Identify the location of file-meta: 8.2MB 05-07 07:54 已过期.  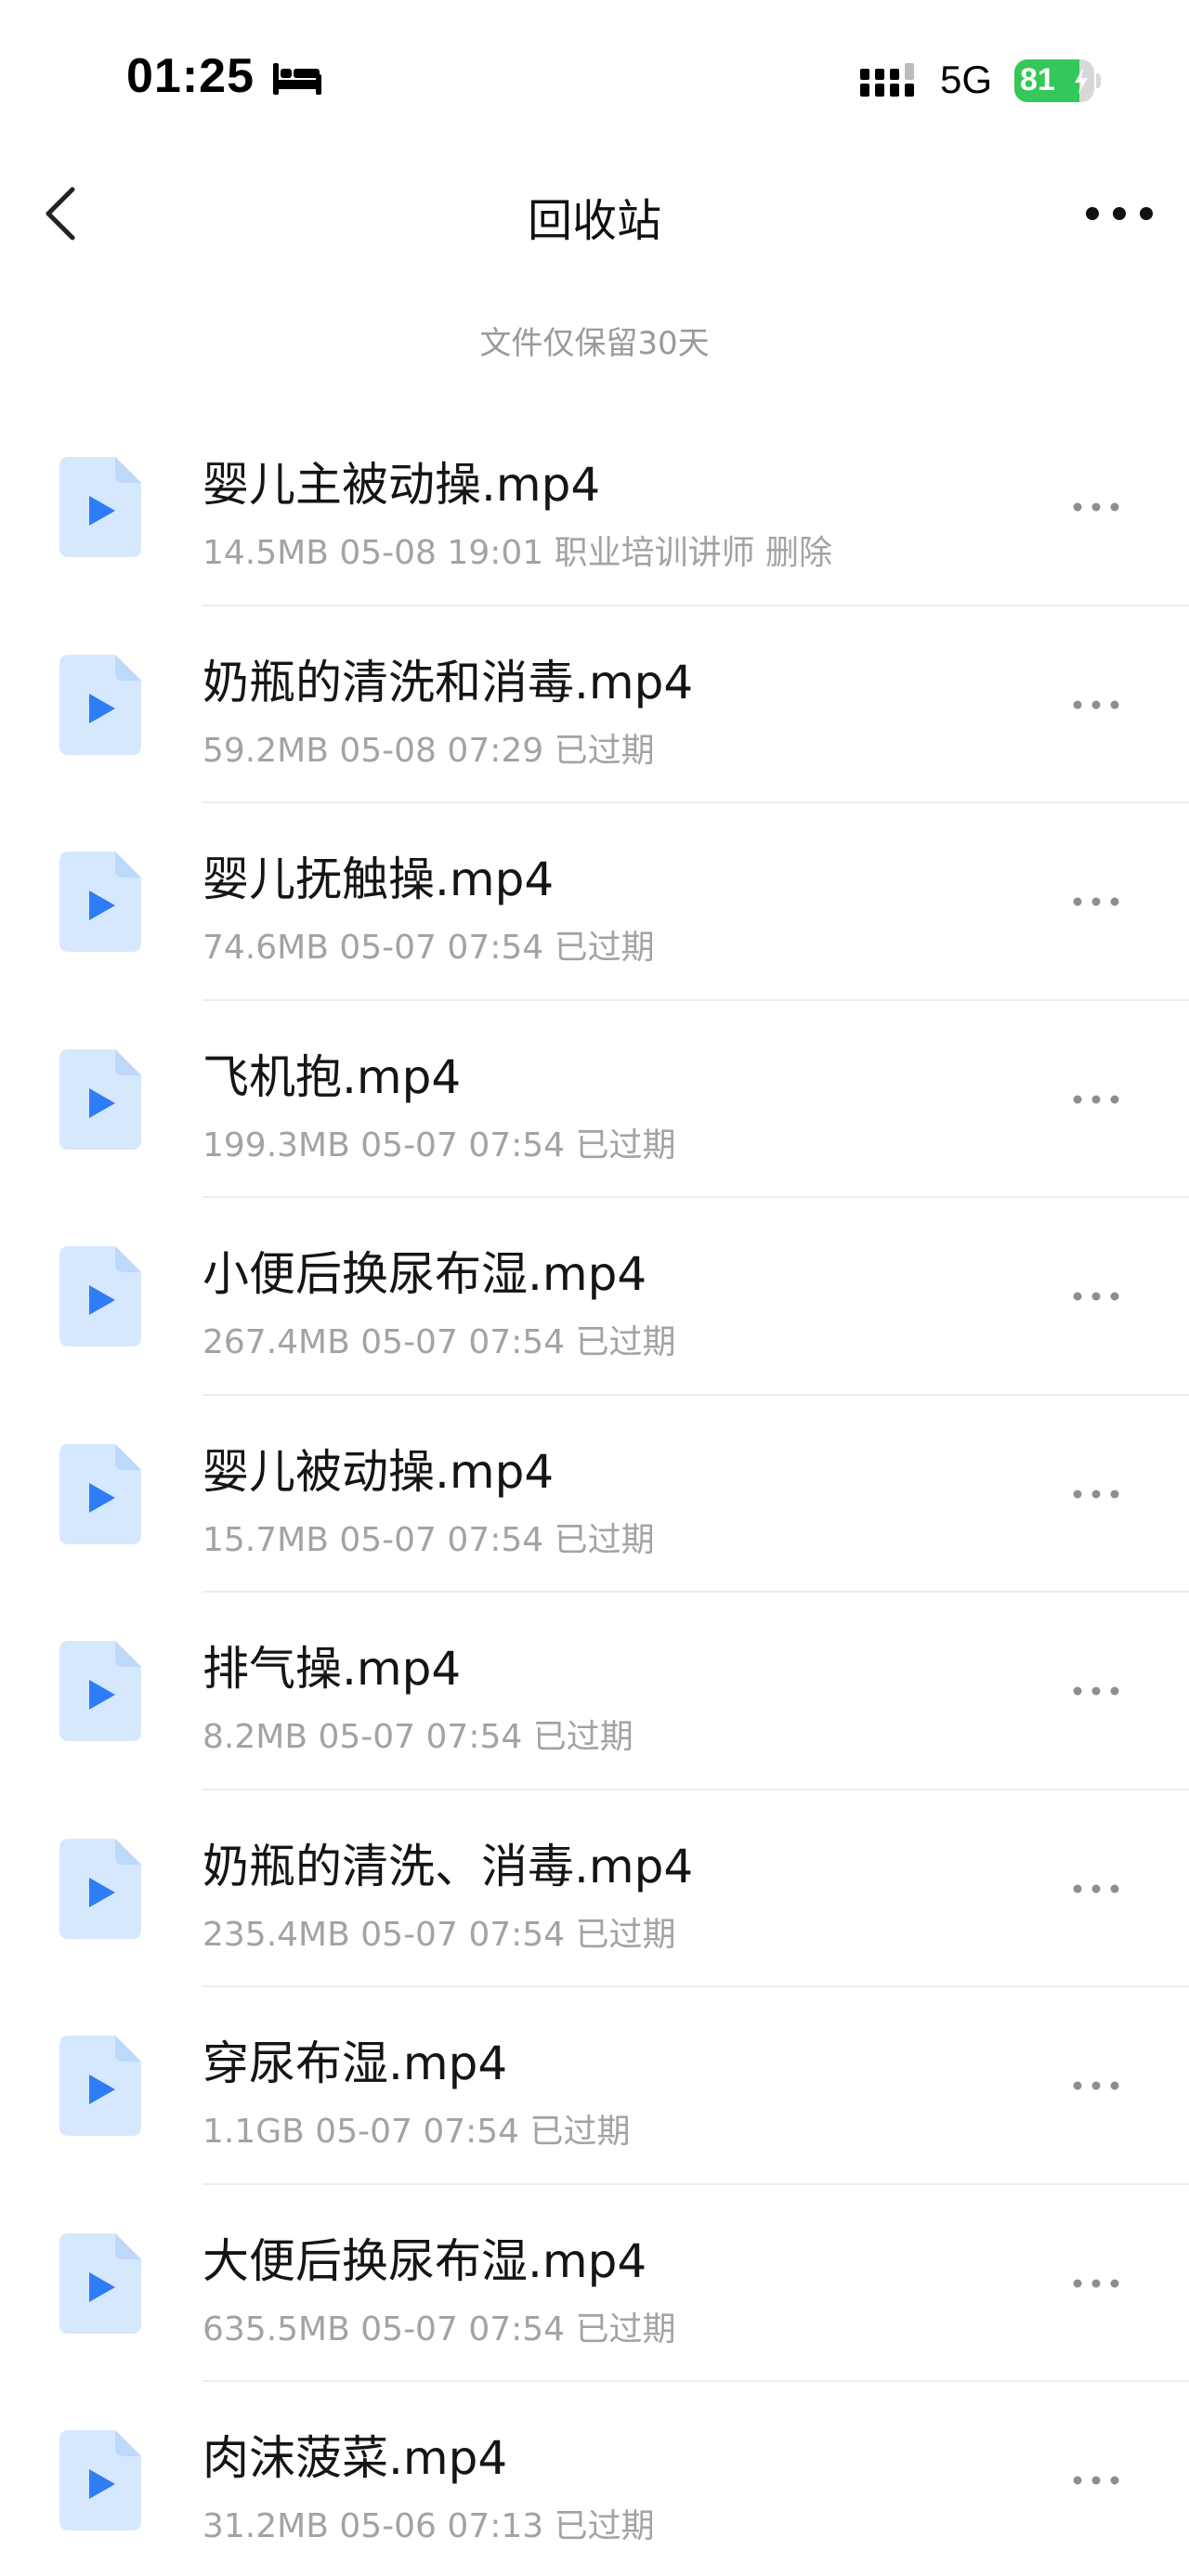
(418, 1737).